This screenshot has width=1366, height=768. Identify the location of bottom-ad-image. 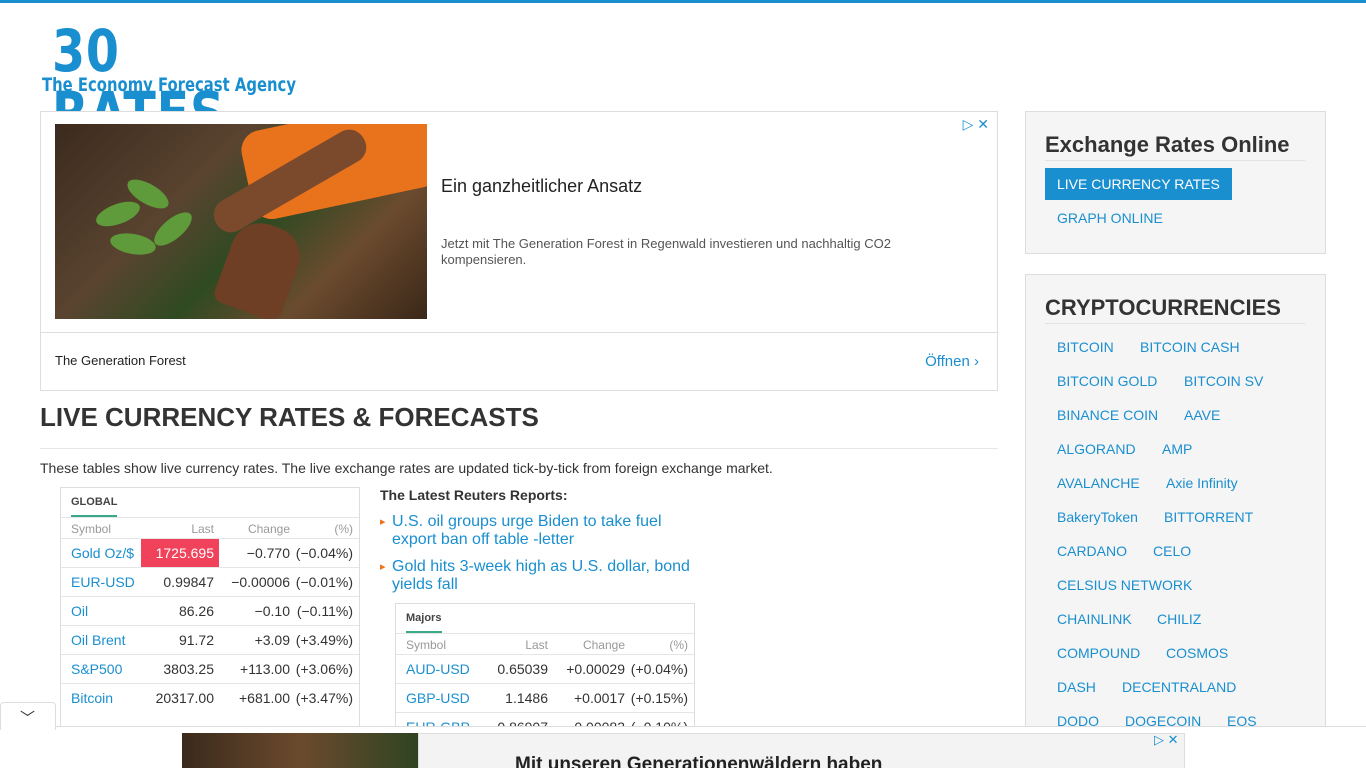
(300, 750).